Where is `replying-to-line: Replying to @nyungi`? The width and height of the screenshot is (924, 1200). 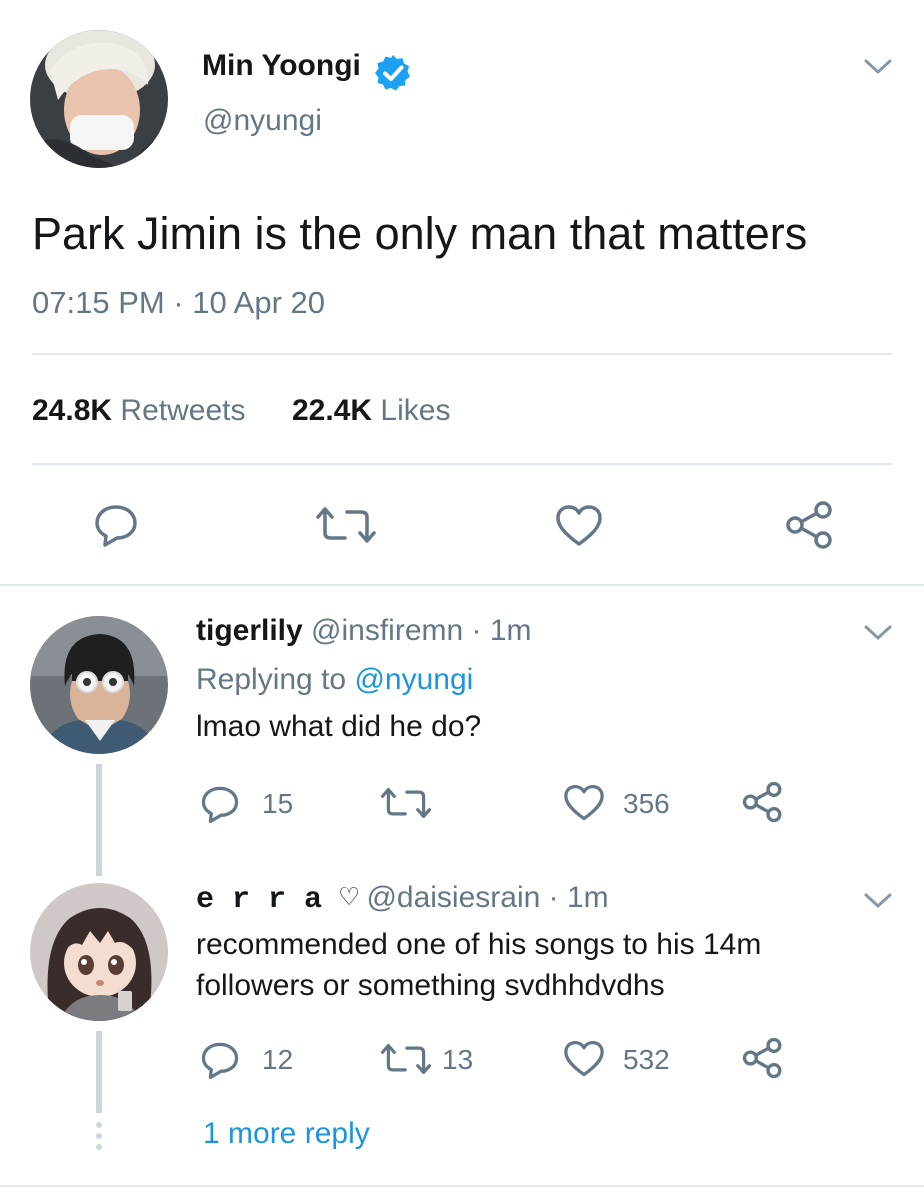
replying-to-line: Replying to @nyungi is located at coordinates (334, 680).